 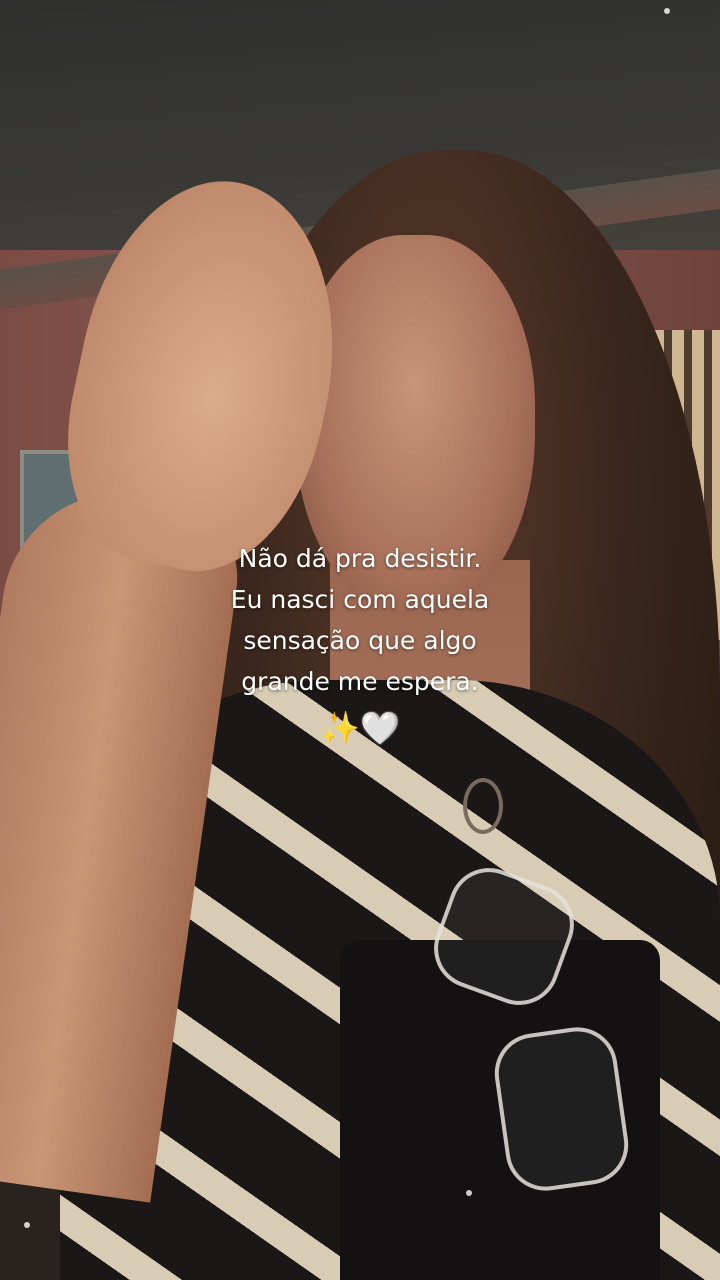 What do you see at coordinates (561, 1109) in the screenshot?
I see `glasses-lens-bottom` at bounding box center [561, 1109].